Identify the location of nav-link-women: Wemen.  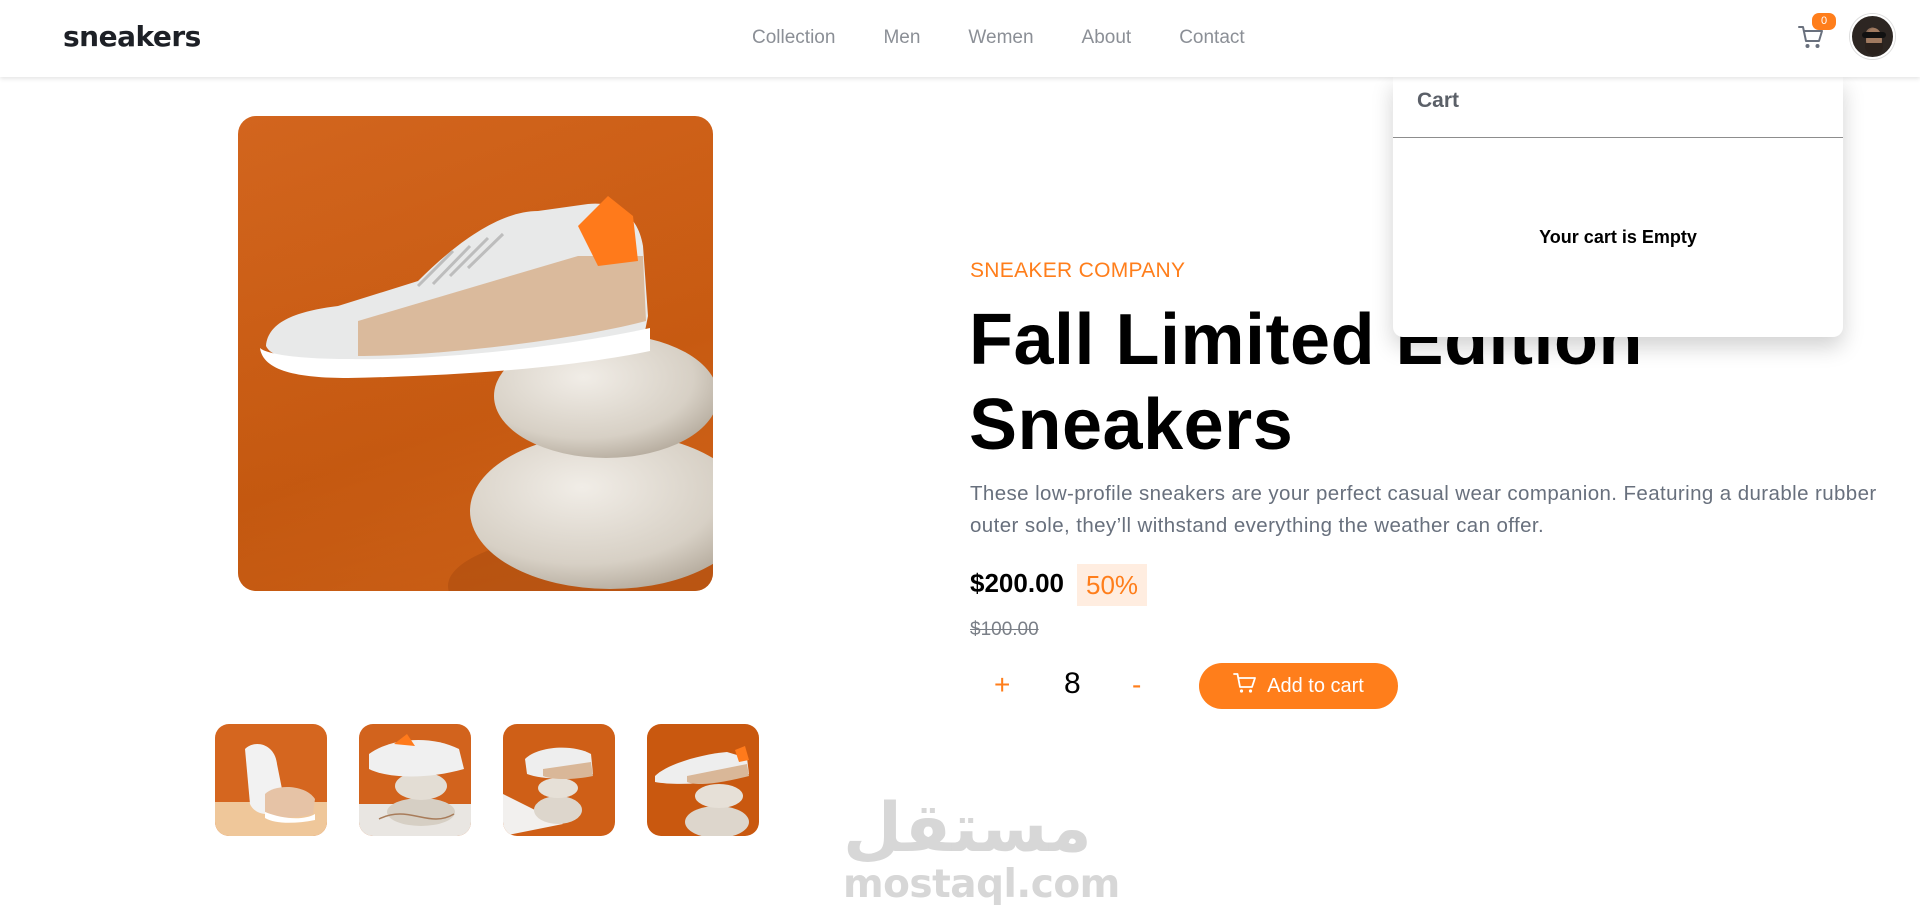
(1000, 38).